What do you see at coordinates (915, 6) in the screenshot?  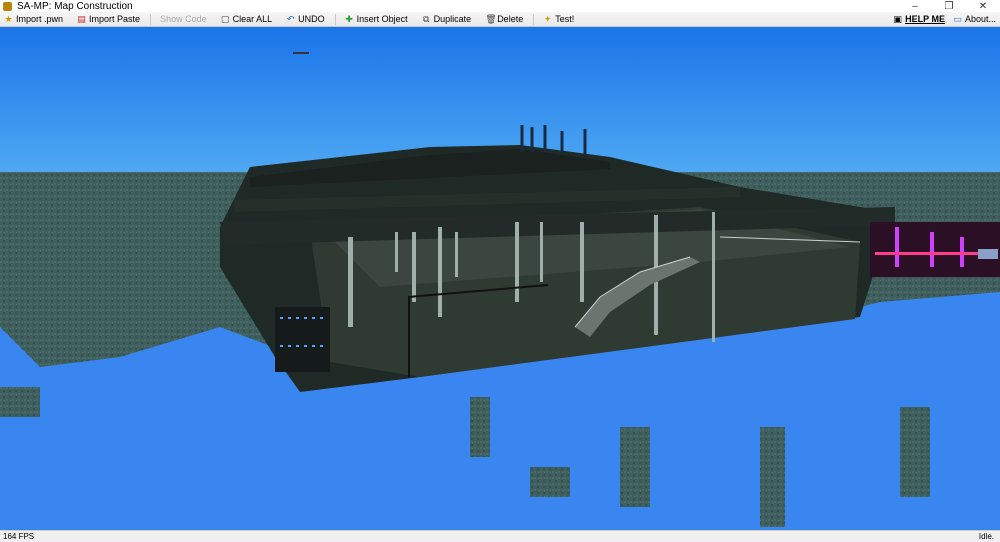 I see `minimize-button: –` at bounding box center [915, 6].